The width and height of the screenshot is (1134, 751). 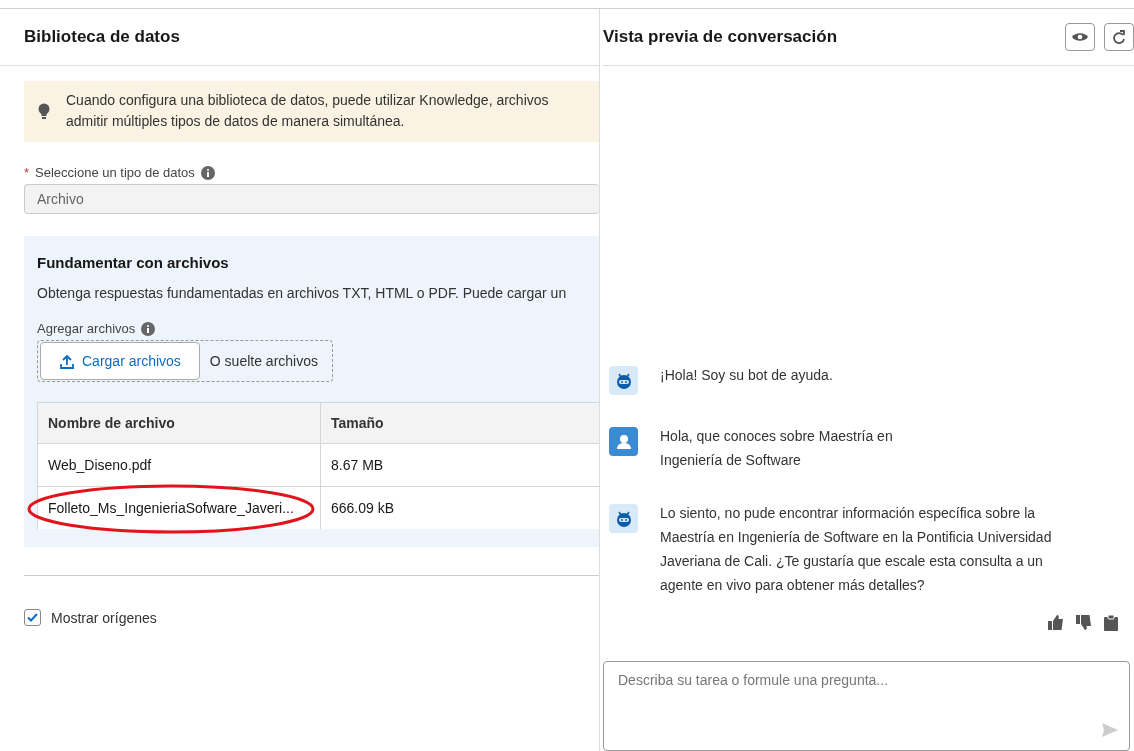 I want to click on chat-message: ¡Hola! Soy su bot de ayuda., so click(x=746, y=375).